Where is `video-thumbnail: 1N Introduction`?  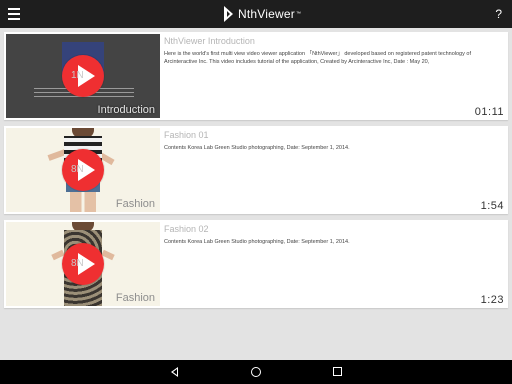 video-thumbnail: 1N Introduction is located at coordinates (83, 76).